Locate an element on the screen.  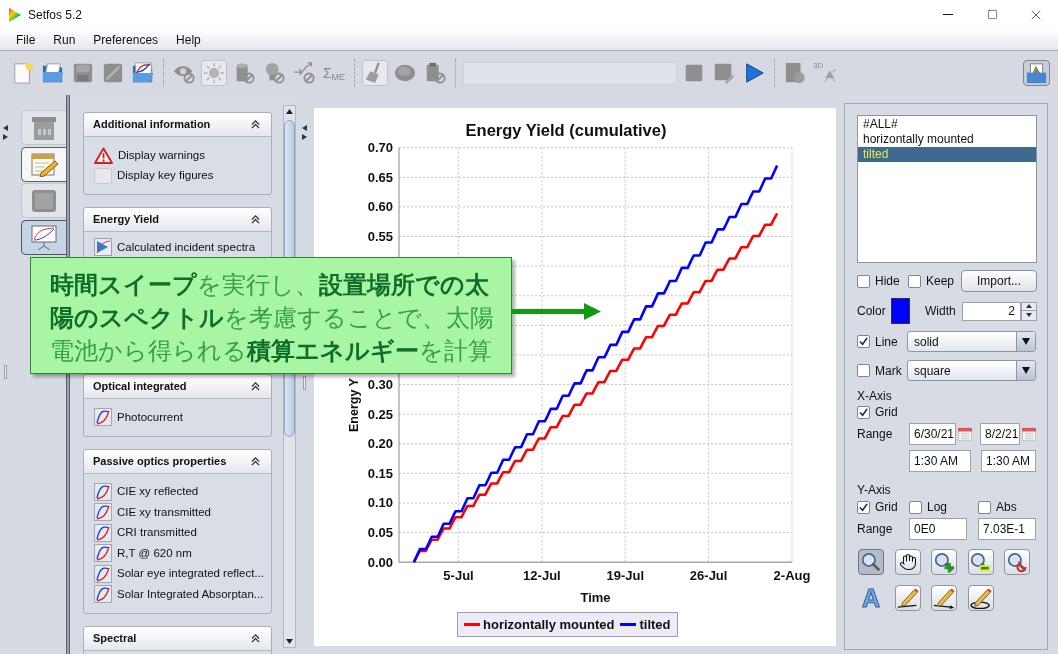
presentation-chart-icon is located at coordinates (44, 237).